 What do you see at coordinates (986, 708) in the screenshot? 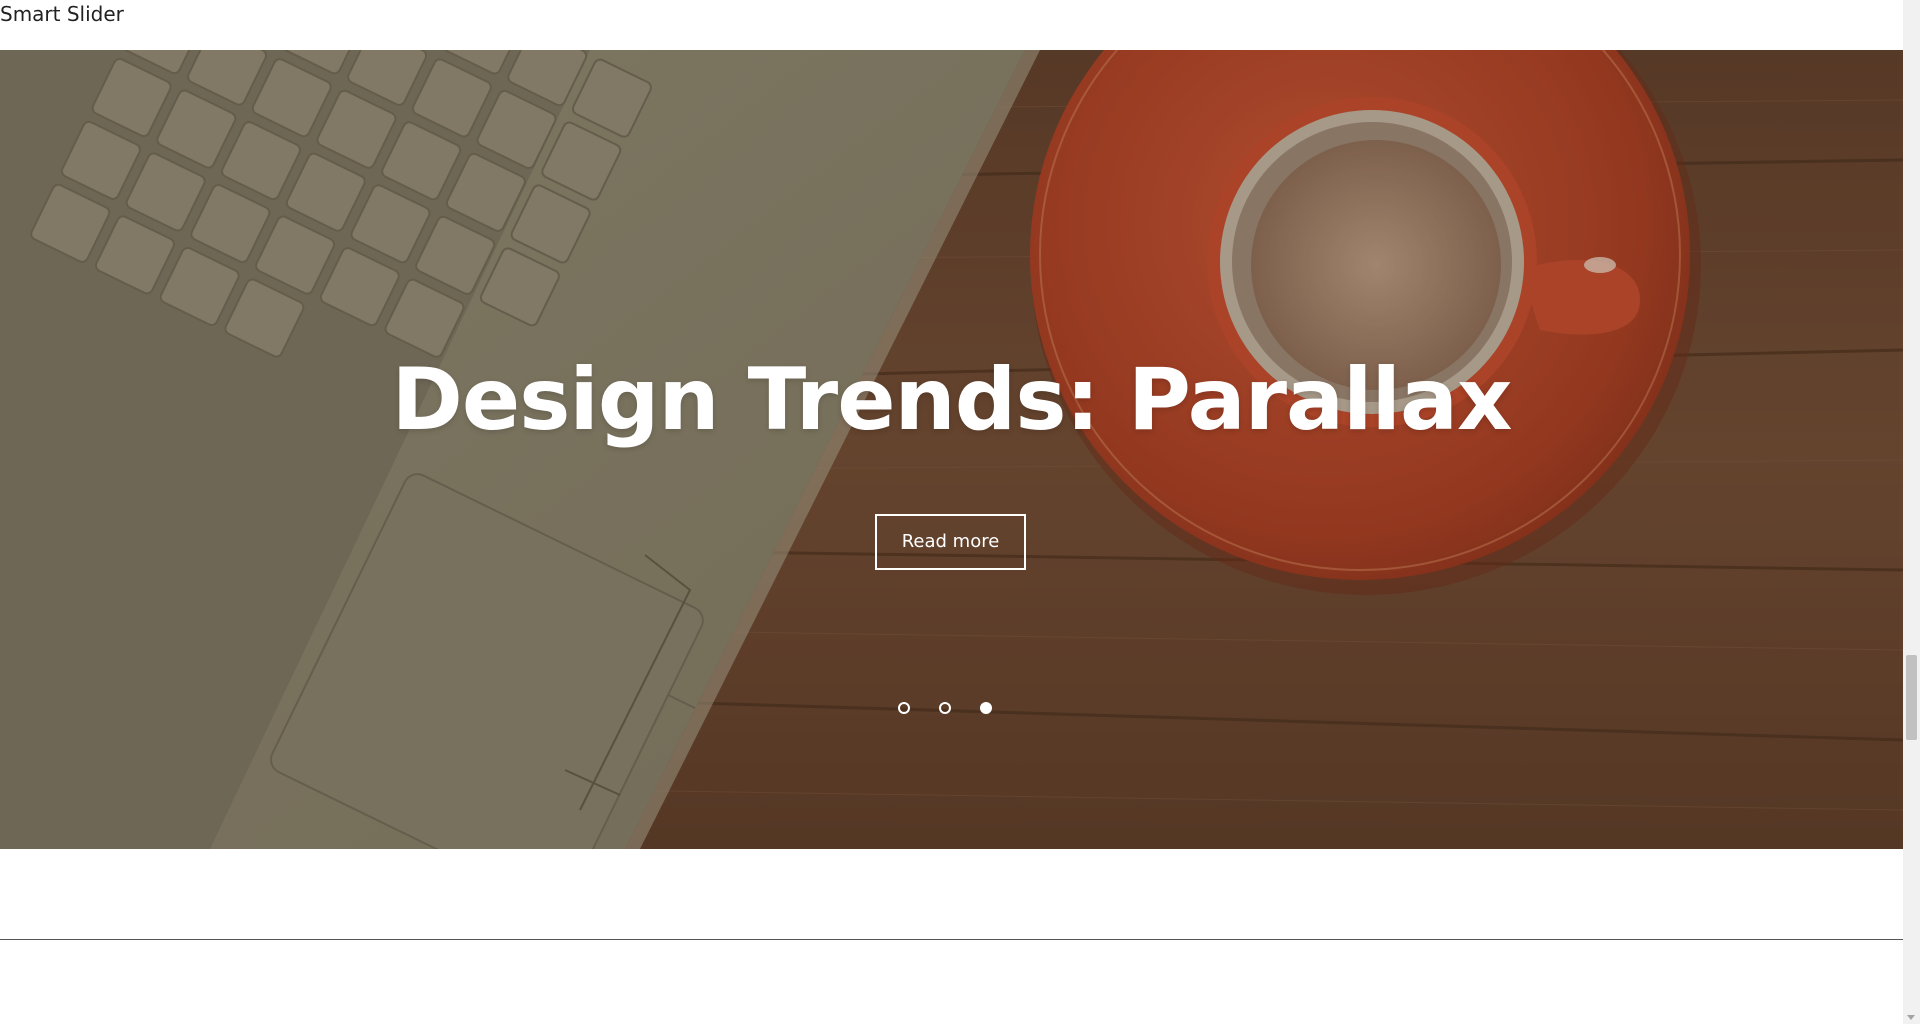
I see `slide-3-dot` at bounding box center [986, 708].